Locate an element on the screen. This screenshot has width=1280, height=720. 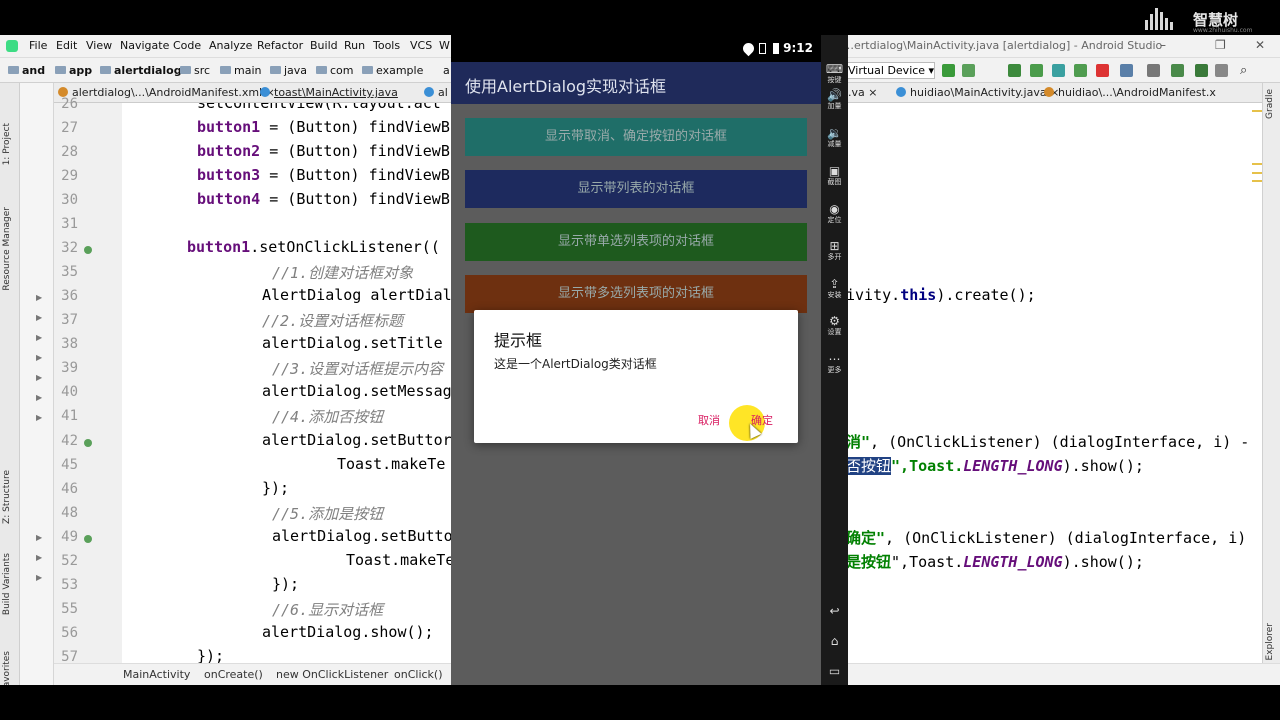
dialog-list-button: 显示带列表的对话框 is located at coordinates (636, 189).